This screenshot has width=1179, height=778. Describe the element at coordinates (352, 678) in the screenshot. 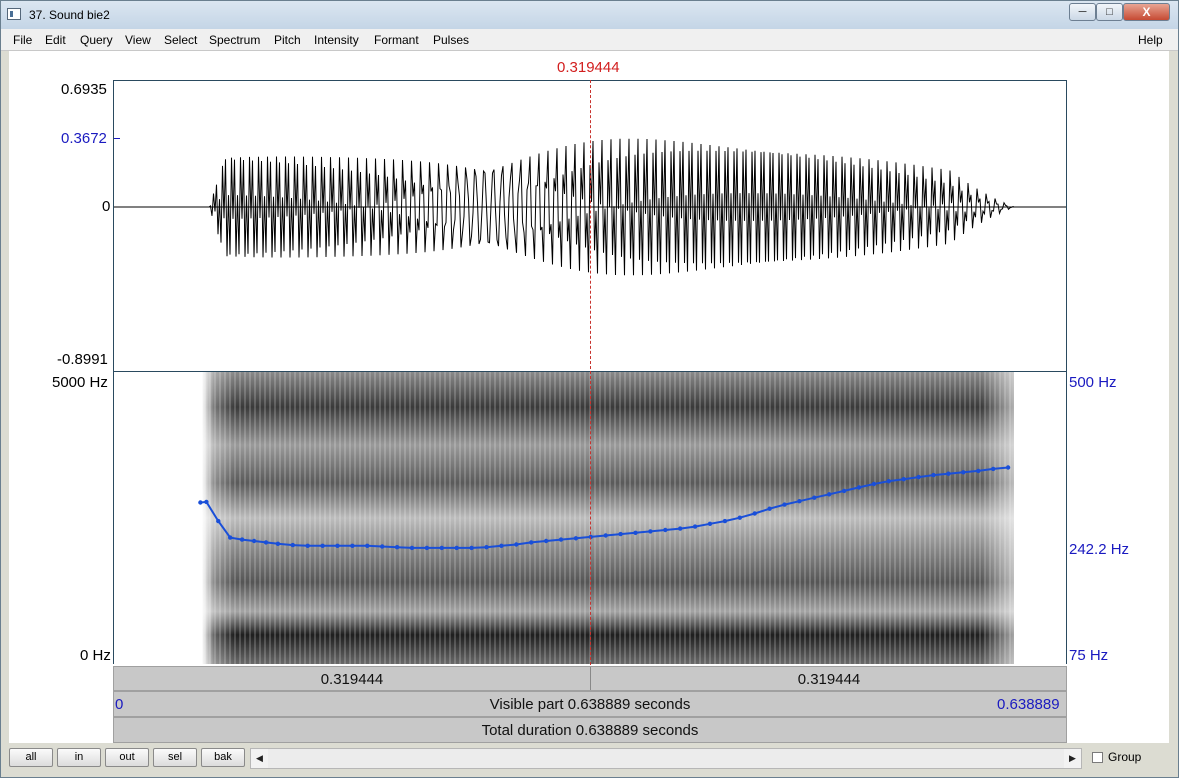

I see `time-before-cursor: 0.319444` at that location.